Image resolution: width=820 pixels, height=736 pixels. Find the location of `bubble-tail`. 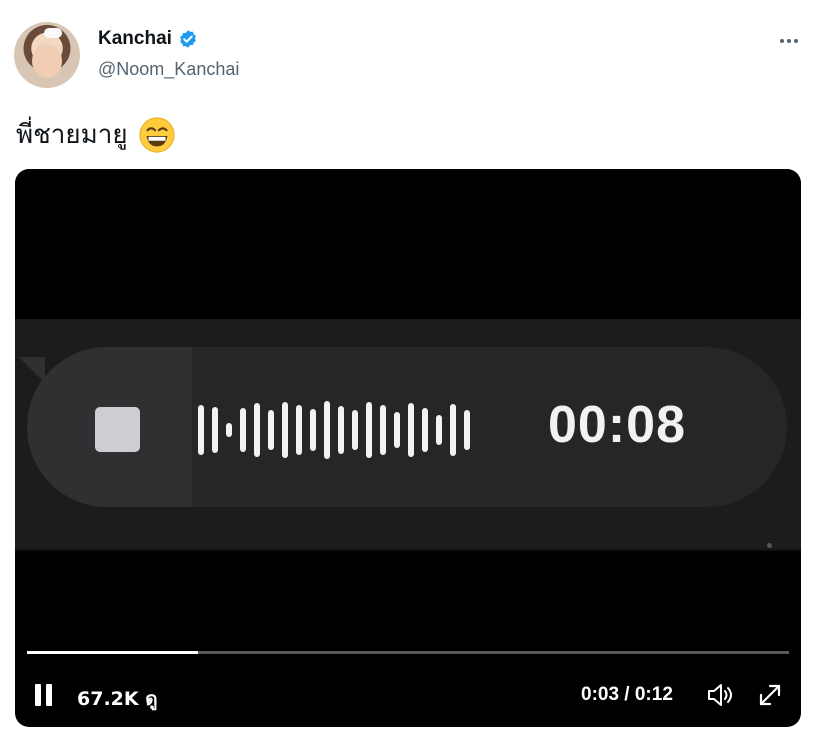

bubble-tail is located at coordinates (32, 370).